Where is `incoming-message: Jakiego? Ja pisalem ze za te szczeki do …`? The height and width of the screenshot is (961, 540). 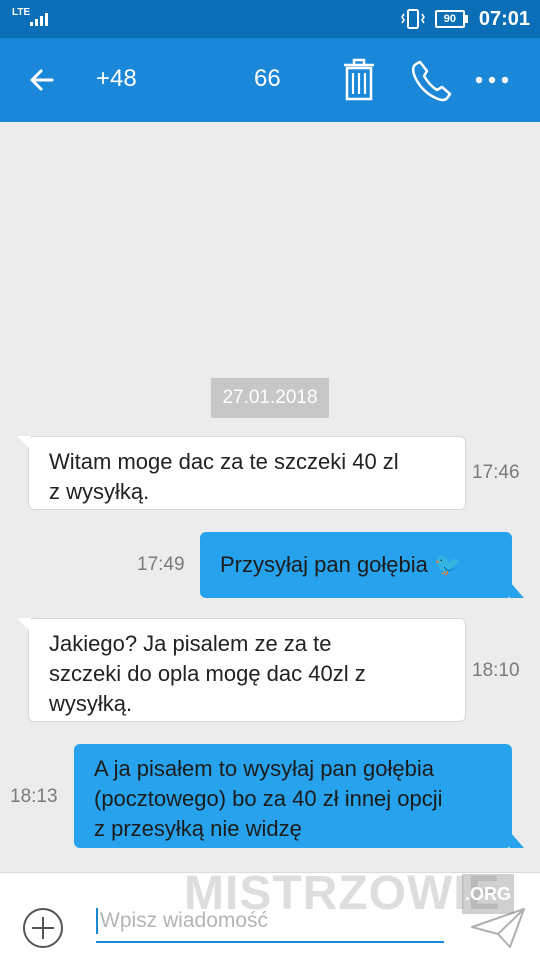
incoming-message: Jakiego? Ja pisalem ze za te szczeki do … is located at coordinates (241, 670).